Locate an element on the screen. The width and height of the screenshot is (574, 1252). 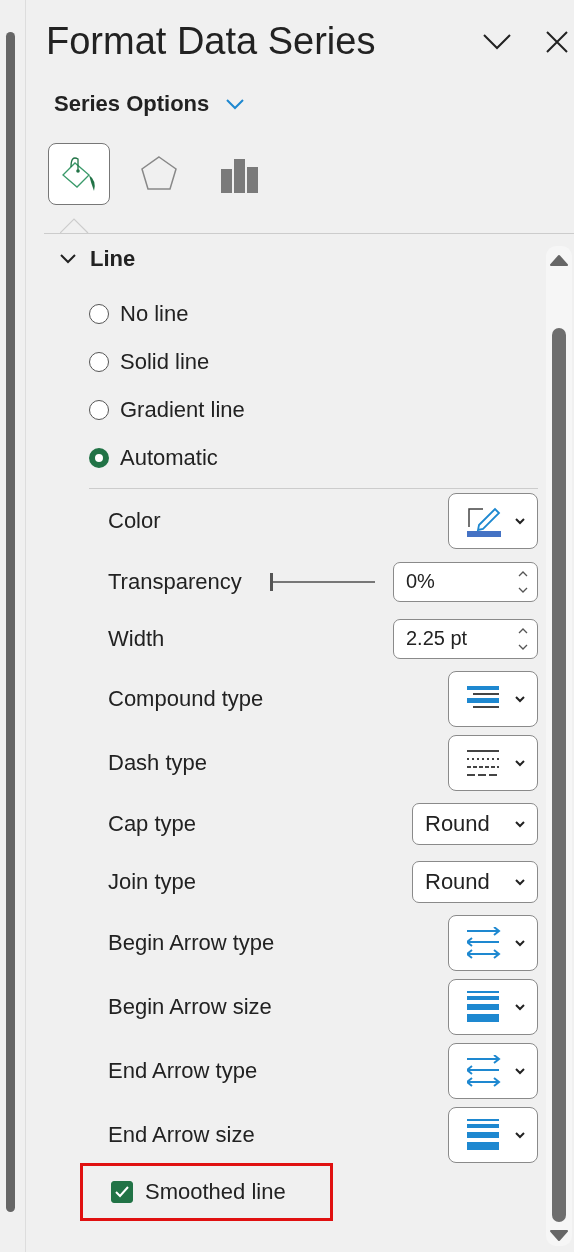
property-label: Begin Arrow type is located at coordinates (192, 943).